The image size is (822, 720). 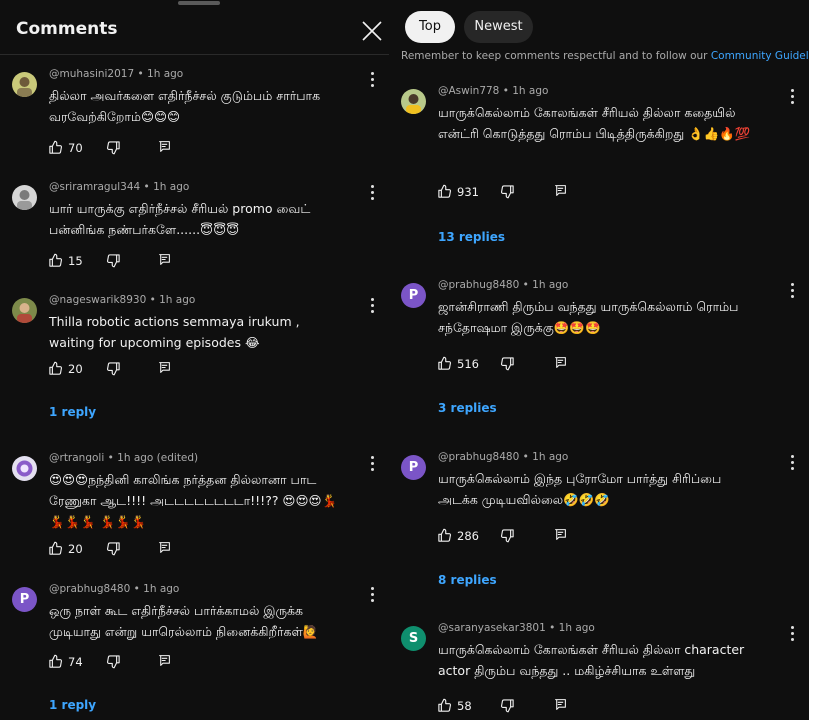 What do you see at coordinates (471, 237) in the screenshot?
I see `view-replies-link: 13 replies` at bounding box center [471, 237].